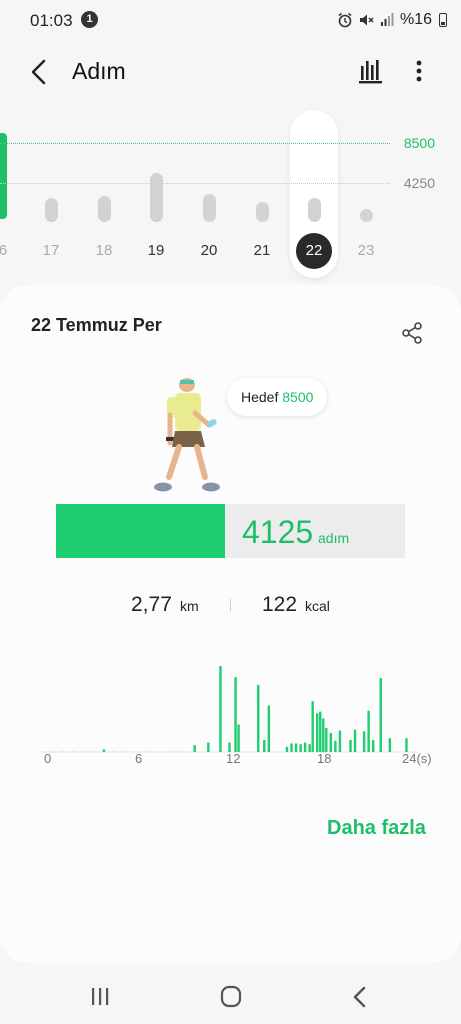 The image size is (461, 1024). I want to click on hourly-x-axis: 0 6 12 18 24(s), so click(238, 761).